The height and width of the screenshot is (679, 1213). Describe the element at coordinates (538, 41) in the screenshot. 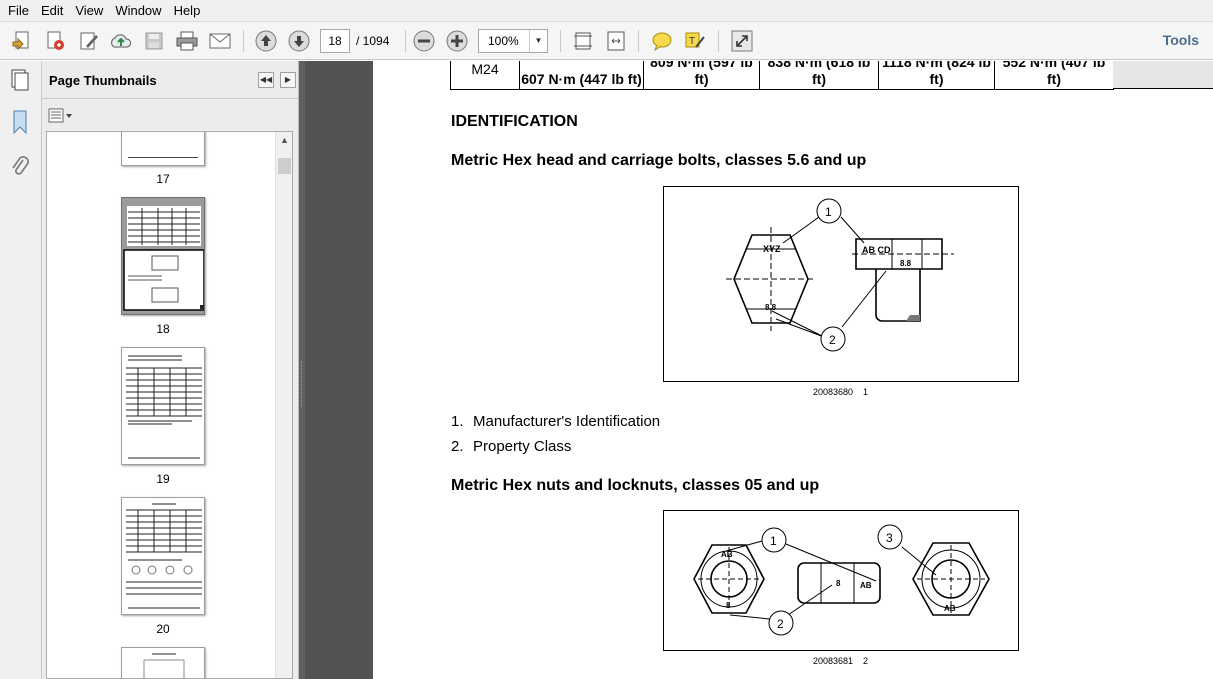

I see `chevron-down-icon: ▼` at that location.